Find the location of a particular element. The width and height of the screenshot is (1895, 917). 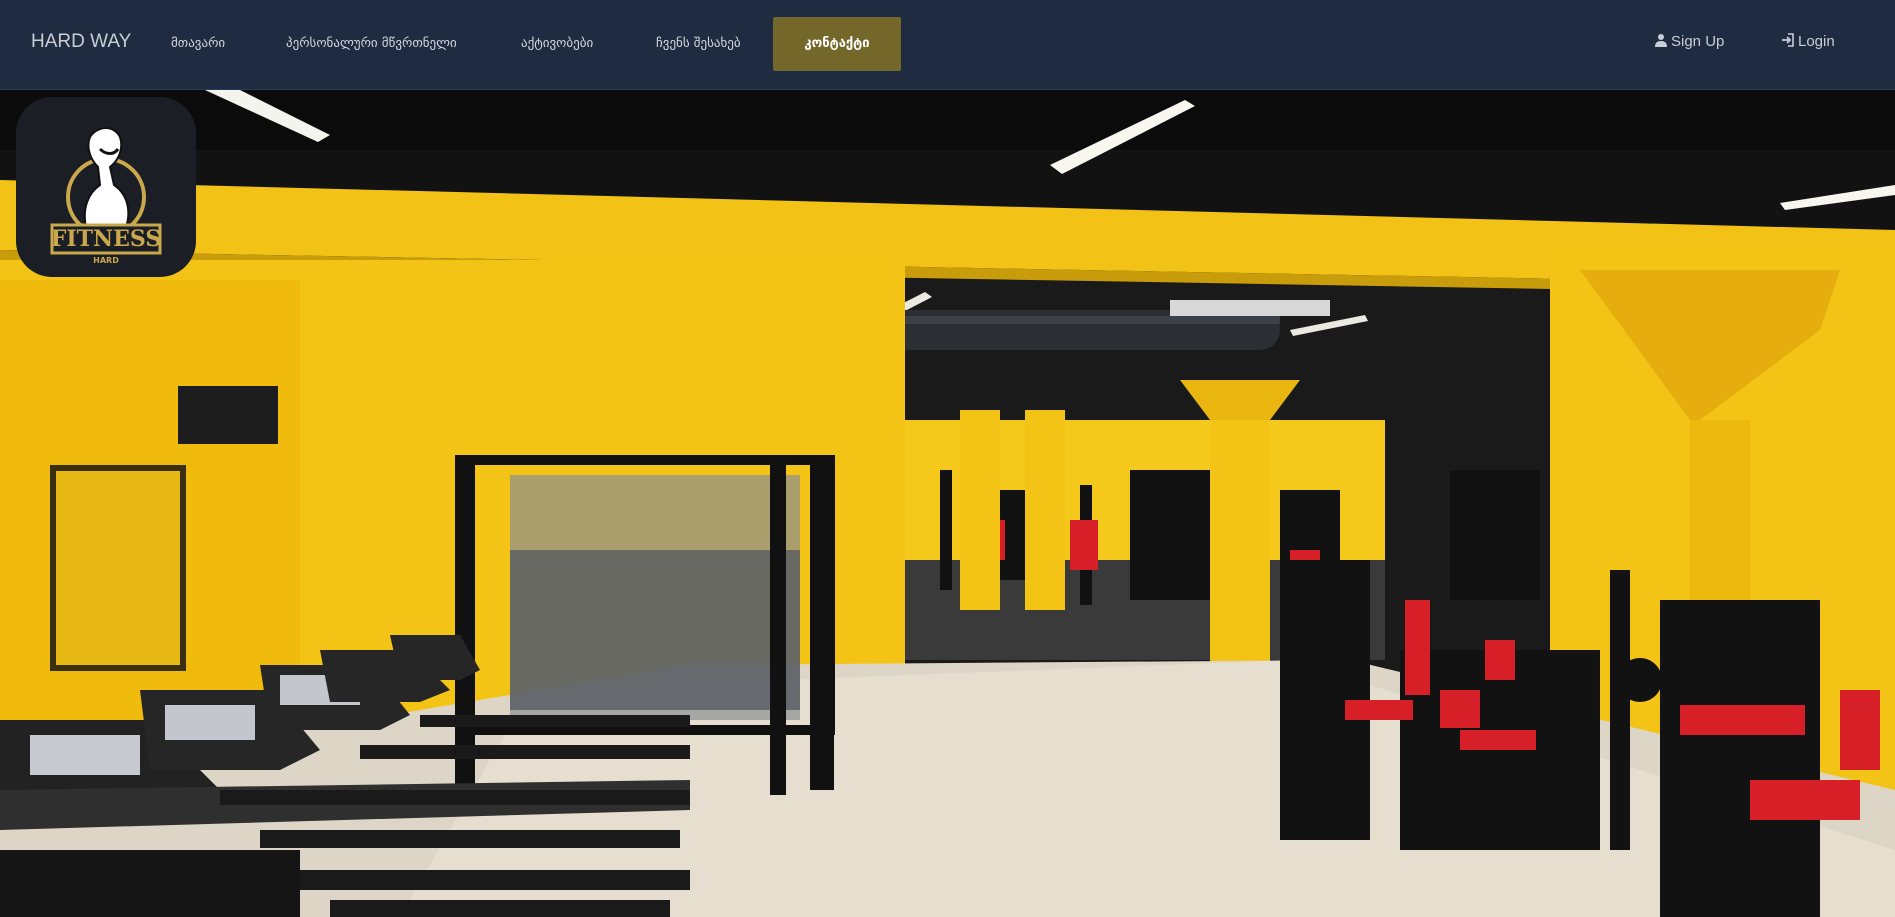

sign-in-icon is located at coordinates (1788, 40).